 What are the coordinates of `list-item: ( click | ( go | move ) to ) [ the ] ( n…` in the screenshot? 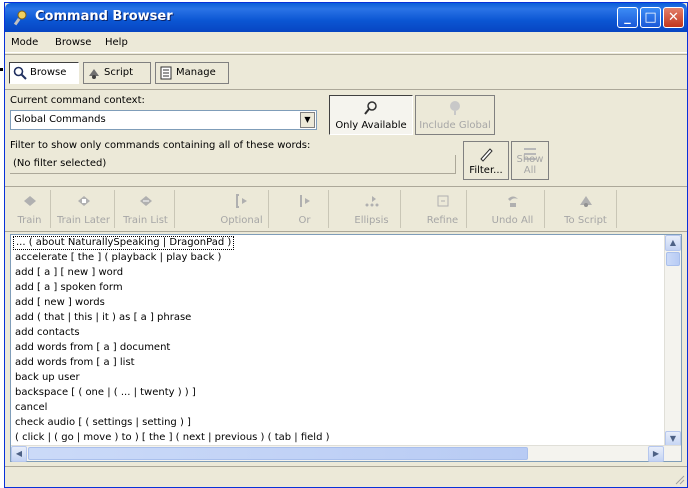 It's located at (172, 438).